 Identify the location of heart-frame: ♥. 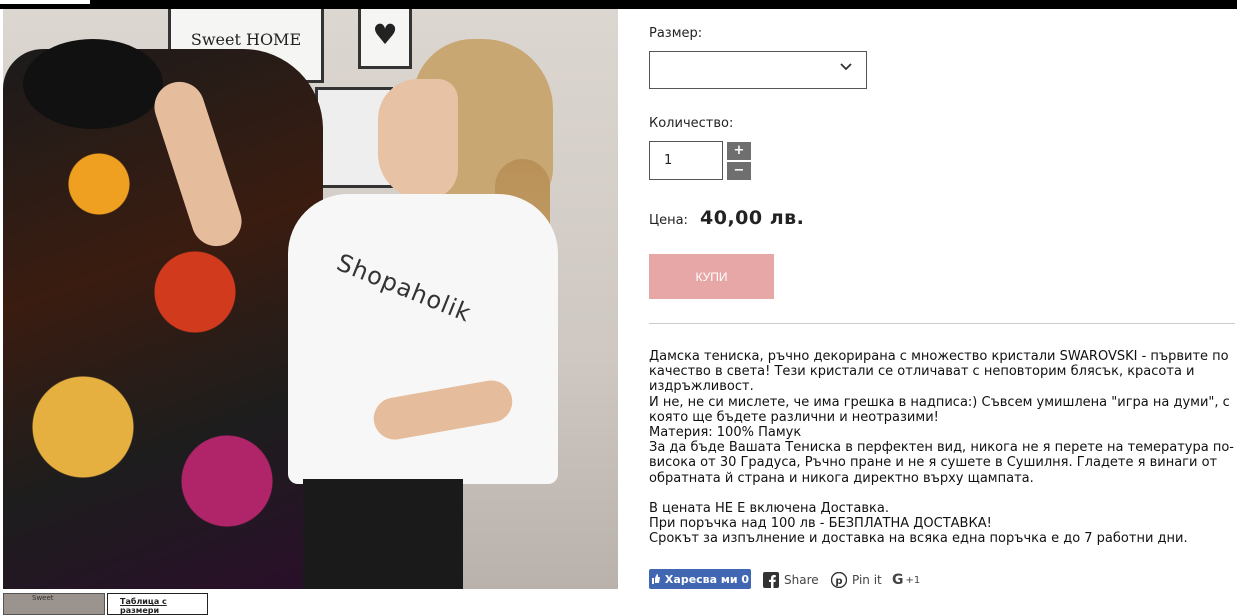
(385, 39).